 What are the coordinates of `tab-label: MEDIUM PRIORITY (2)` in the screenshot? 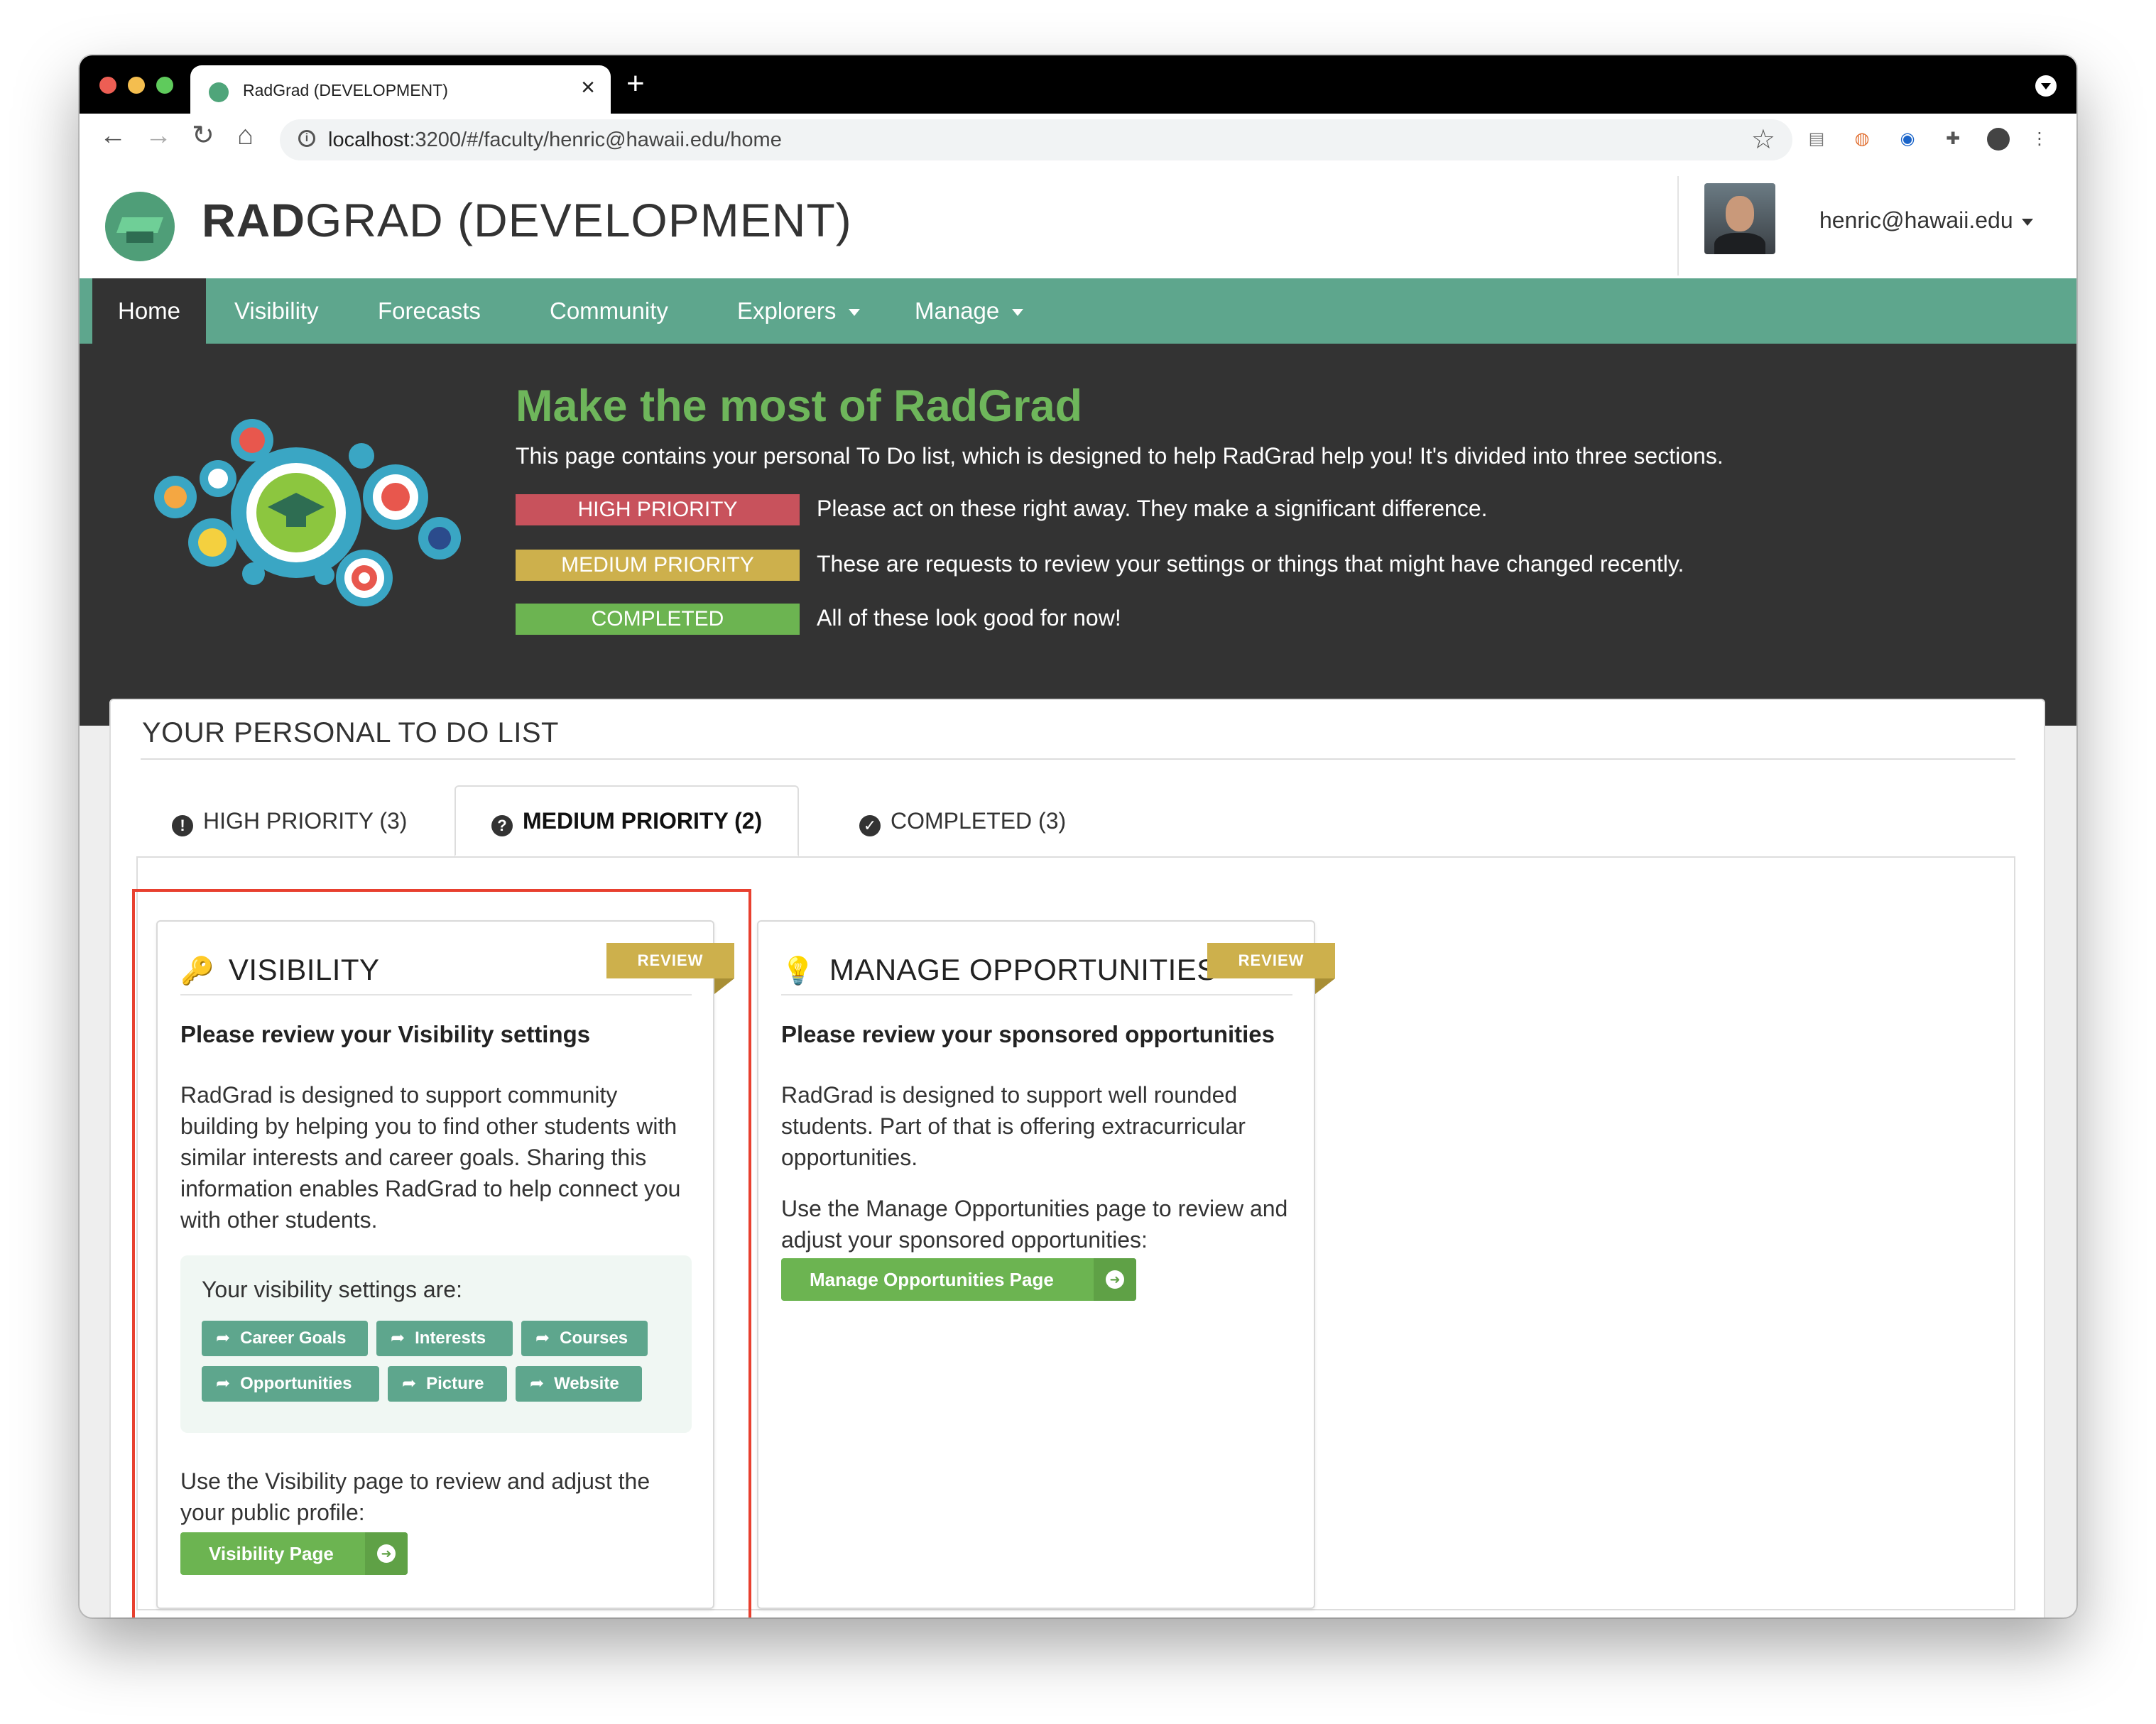 It's located at (643, 821).